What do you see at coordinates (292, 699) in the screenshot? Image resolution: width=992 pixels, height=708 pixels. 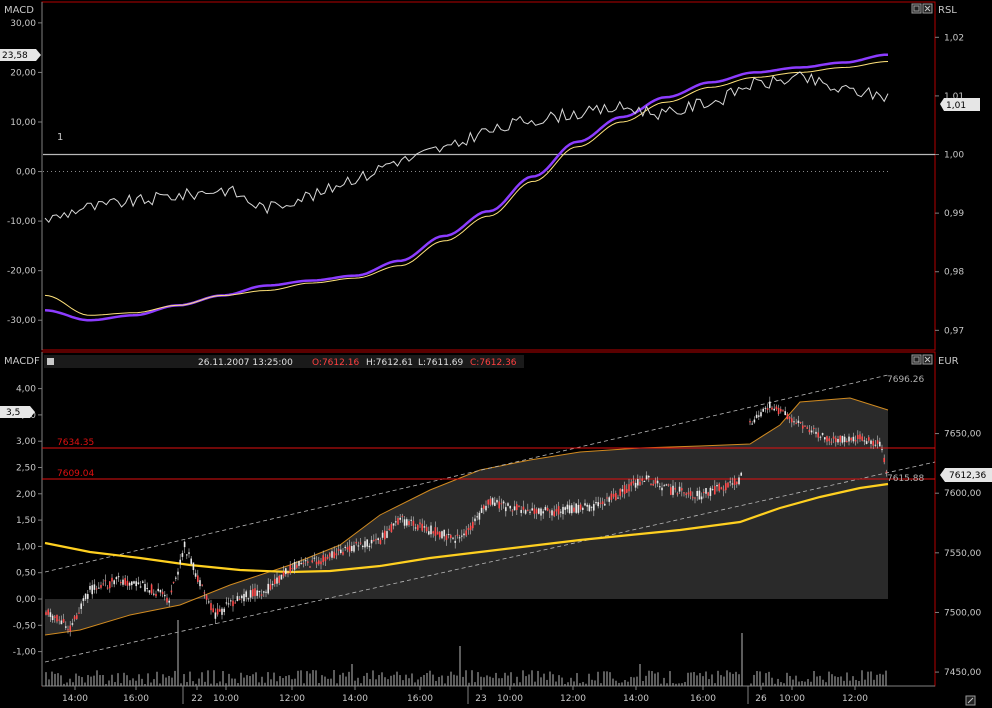 I see `x-tick-label: 12:00` at bounding box center [292, 699].